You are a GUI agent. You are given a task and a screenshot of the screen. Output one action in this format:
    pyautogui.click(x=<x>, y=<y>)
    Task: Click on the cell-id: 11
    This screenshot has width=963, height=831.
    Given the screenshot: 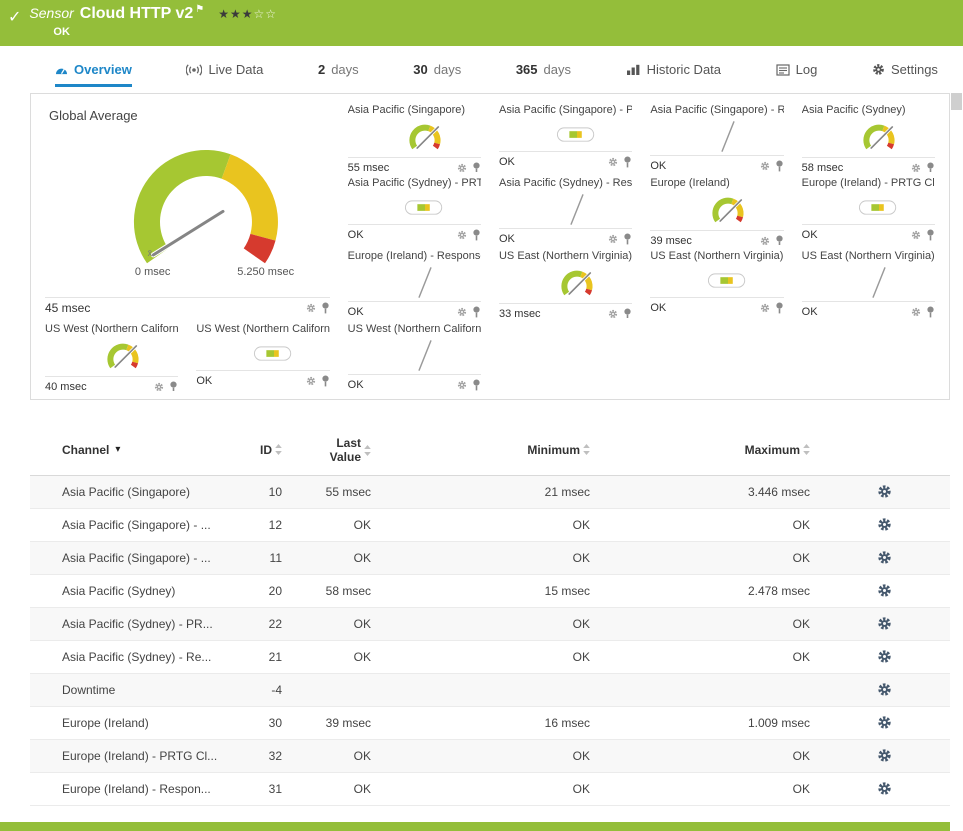 What is the action you would take?
    pyautogui.click(x=275, y=557)
    